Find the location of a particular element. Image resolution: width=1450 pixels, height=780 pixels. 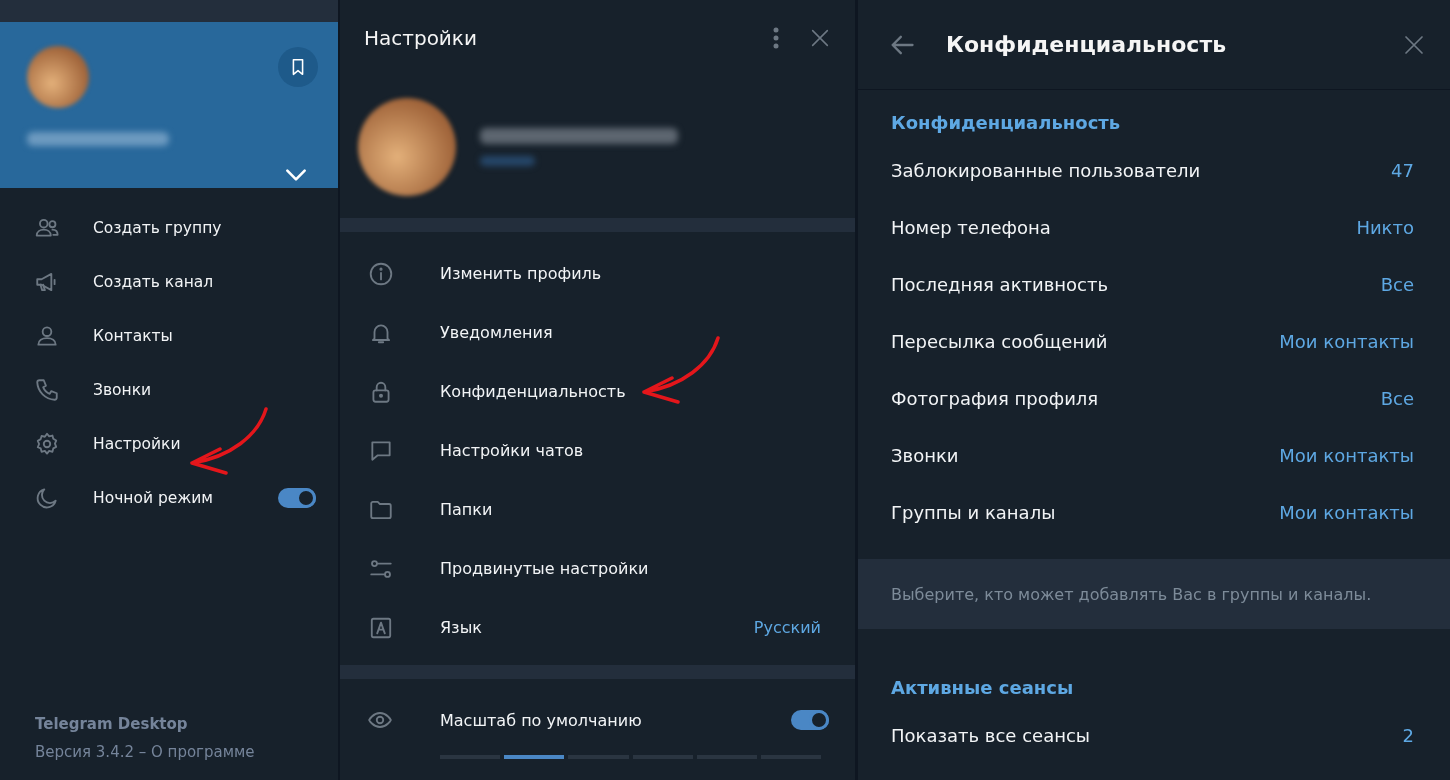

settings-item: Язык Русский is located at coordinates (597, 627).